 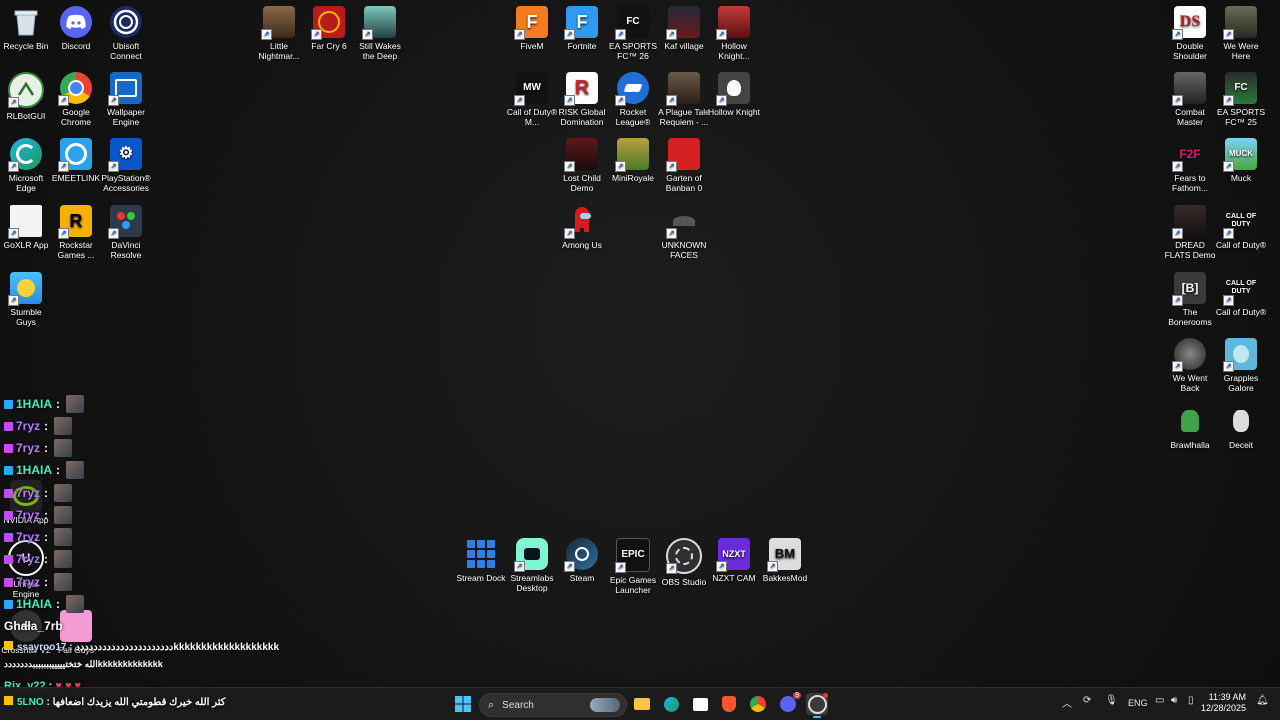 I want to click on desktop-icon-deceit: Deceit, so click(x=1241, y=427).